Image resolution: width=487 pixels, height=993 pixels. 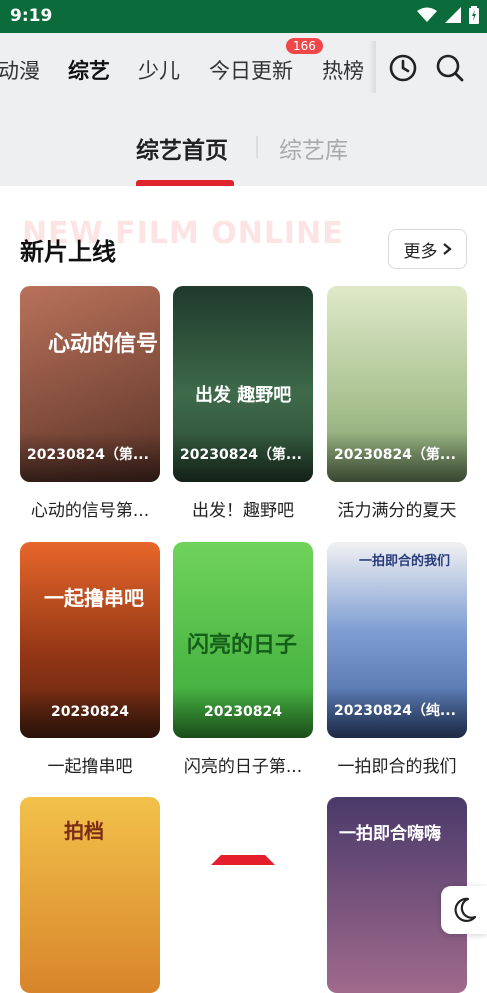 I want to click on show-title: 活力满分的夏天, so click(x=397, y=511).